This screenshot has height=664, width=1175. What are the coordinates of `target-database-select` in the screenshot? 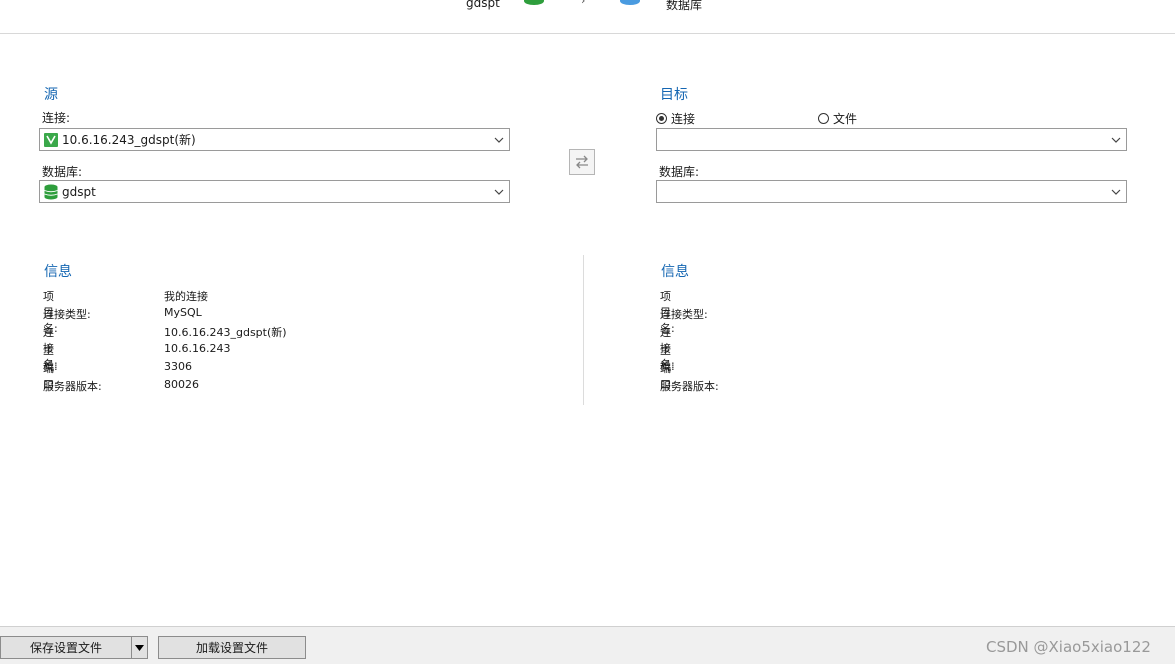 It's located at (891, 191).